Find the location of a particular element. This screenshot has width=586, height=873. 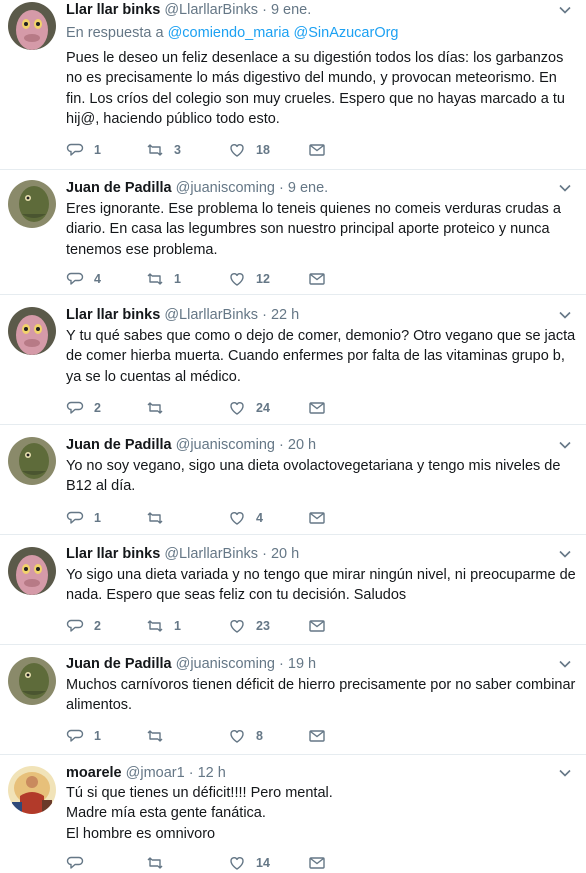

retweet-count: 3 is located at coordinates (177, 150).